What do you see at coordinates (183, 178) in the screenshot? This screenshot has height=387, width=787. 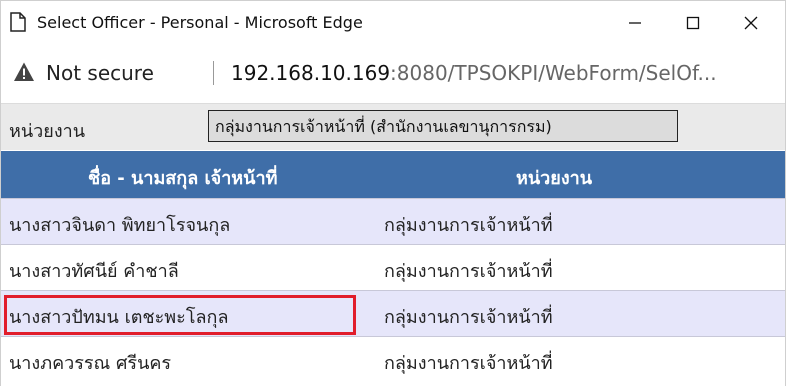 I see `column-header-name: ชื่อ - นามสกุล เจ้าหน้าที่` at bounding box center [183, 178].